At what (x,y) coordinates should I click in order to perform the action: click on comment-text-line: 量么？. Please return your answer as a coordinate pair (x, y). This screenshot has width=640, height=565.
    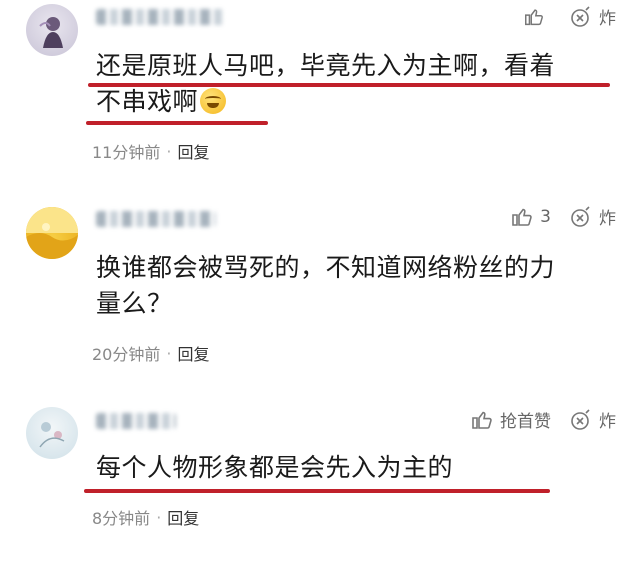
    Looking at the image, I should click on (134, 303).